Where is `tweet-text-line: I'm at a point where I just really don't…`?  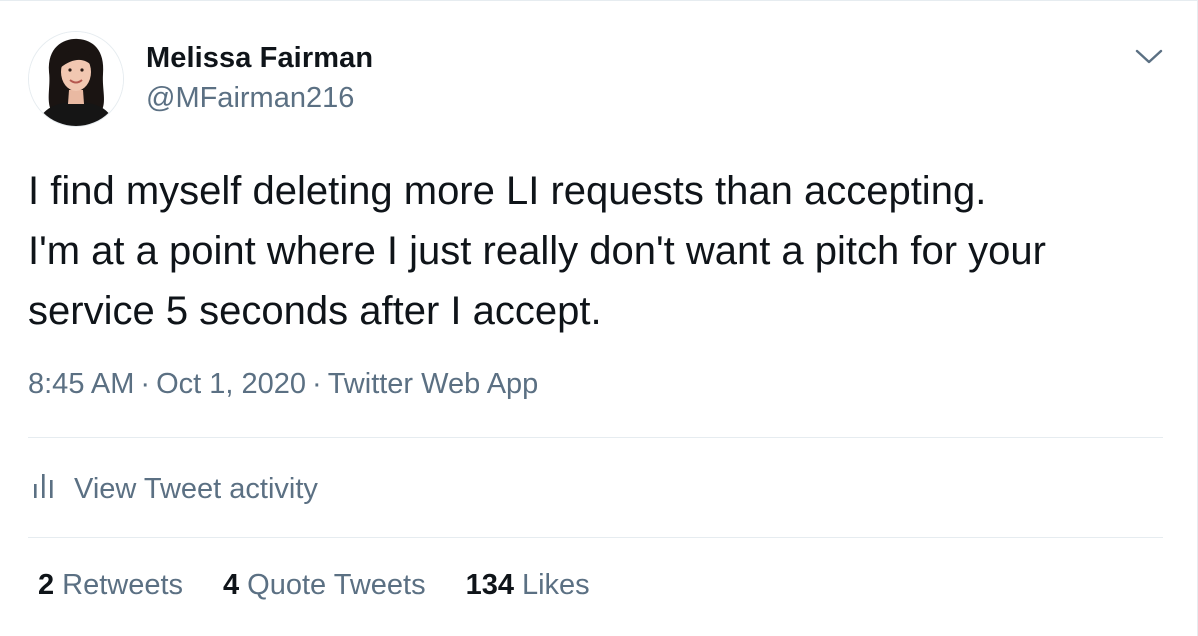
tweet-text-line: I'm at a point where I just really don't… is located at coordinates (537, 251).